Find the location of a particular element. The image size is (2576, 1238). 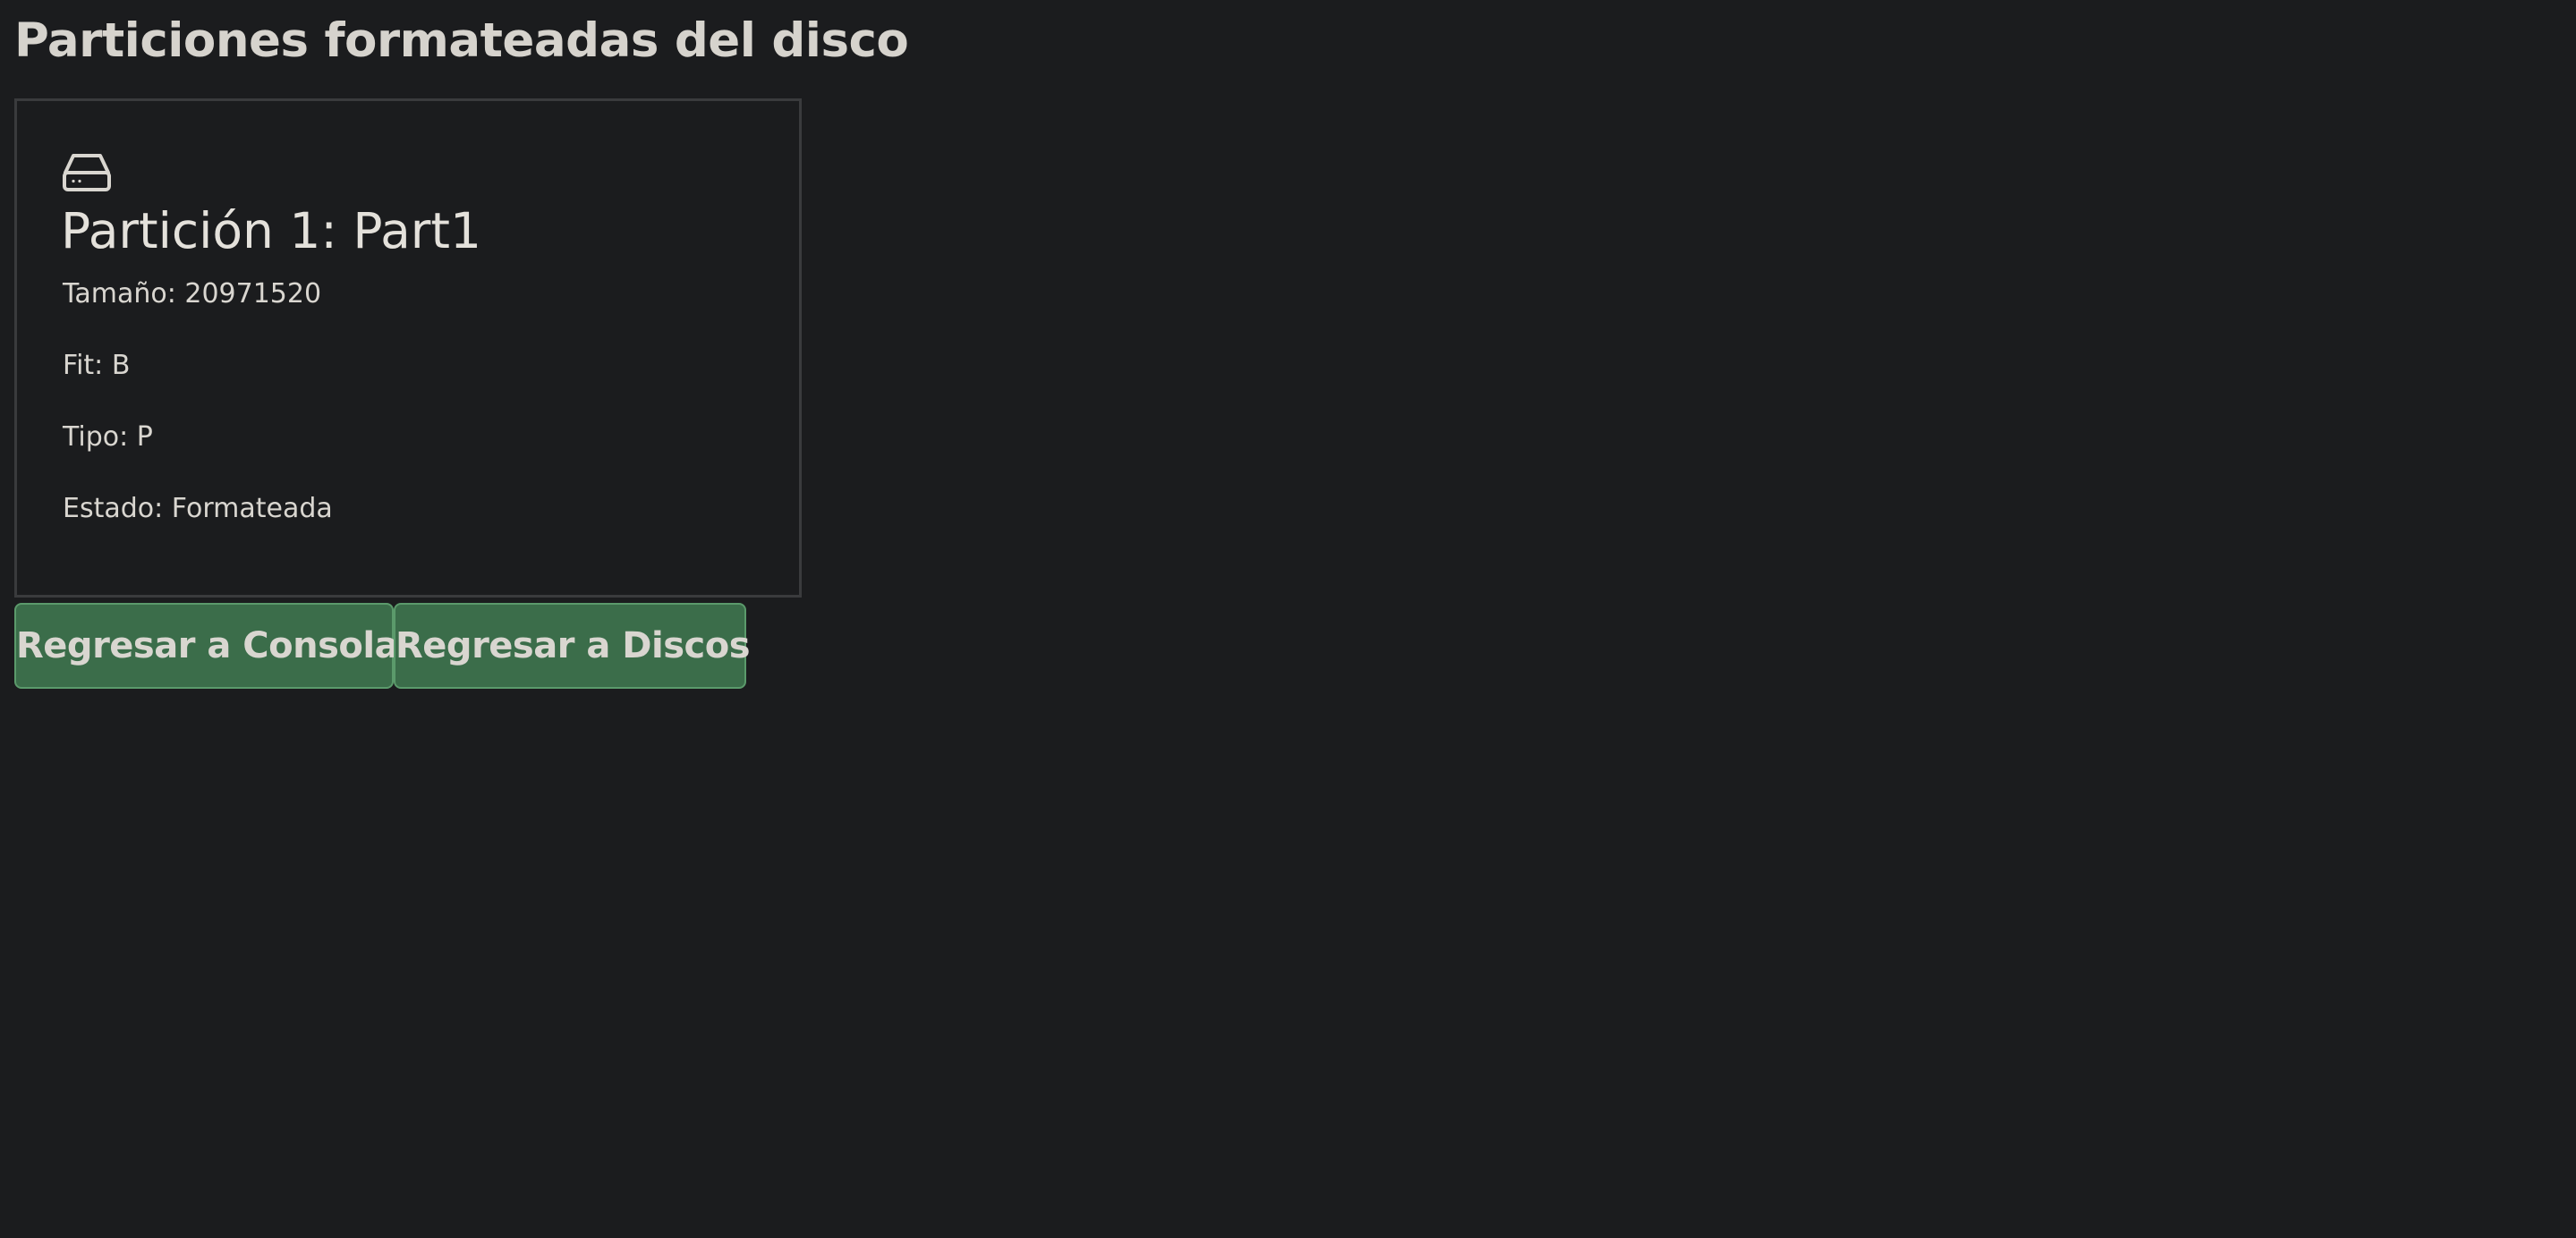

partition-size: Tamaño: 20971520 is located at coordinates (192, 294).